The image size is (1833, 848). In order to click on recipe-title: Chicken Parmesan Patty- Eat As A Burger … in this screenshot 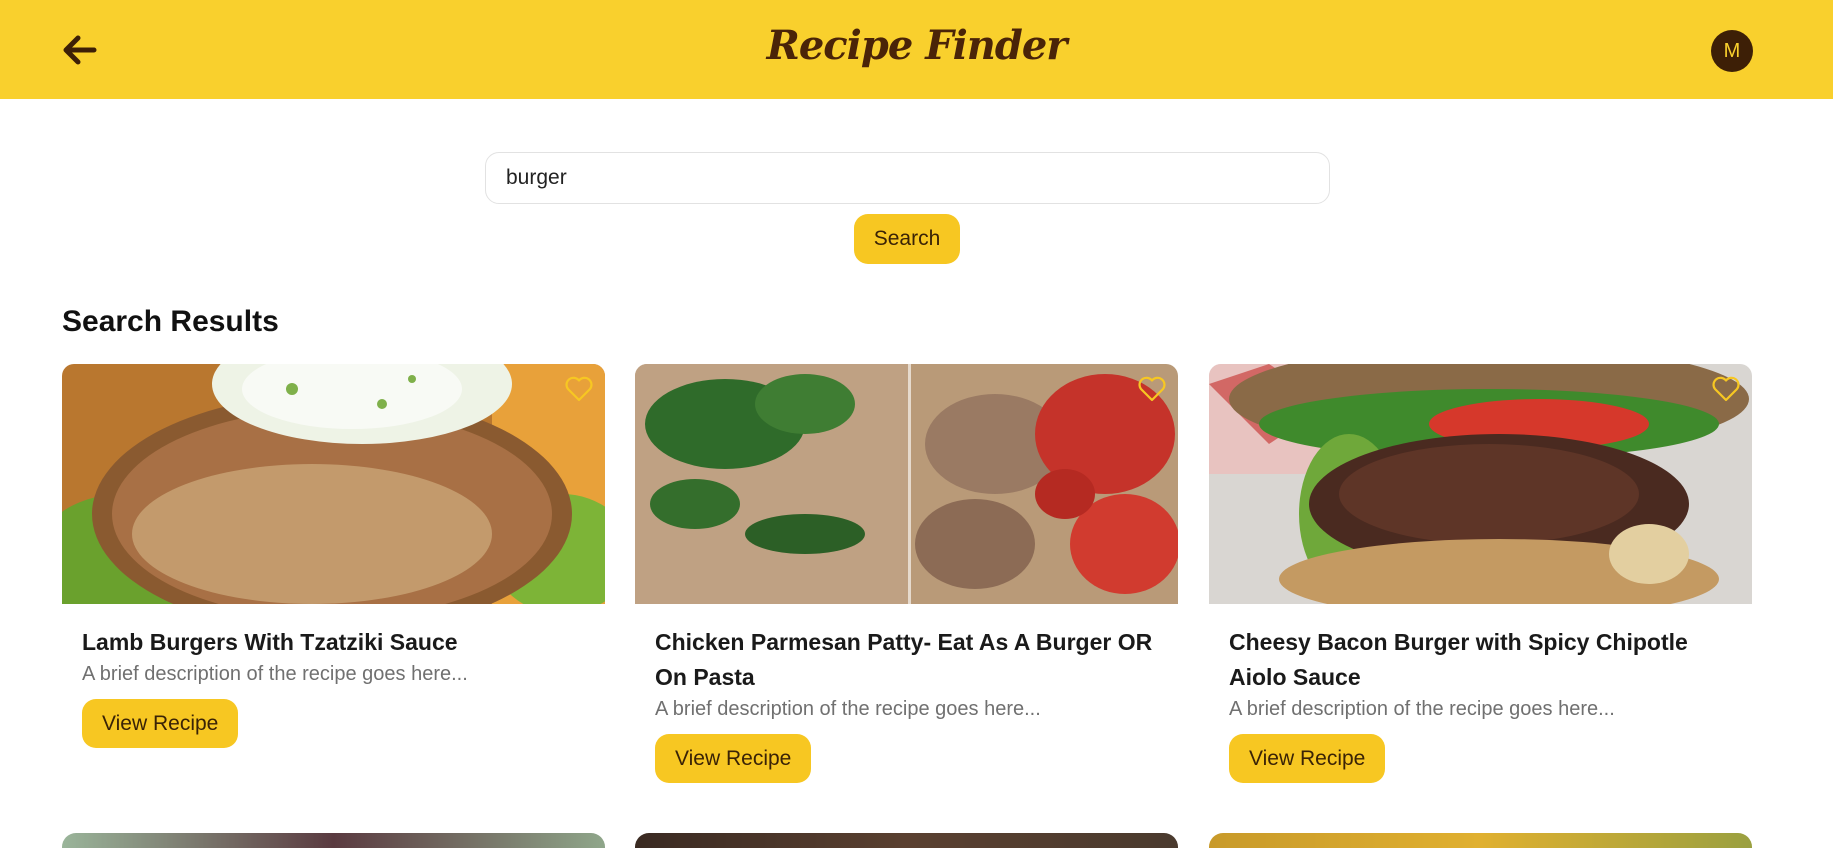, I will do `click(904, 659)`.